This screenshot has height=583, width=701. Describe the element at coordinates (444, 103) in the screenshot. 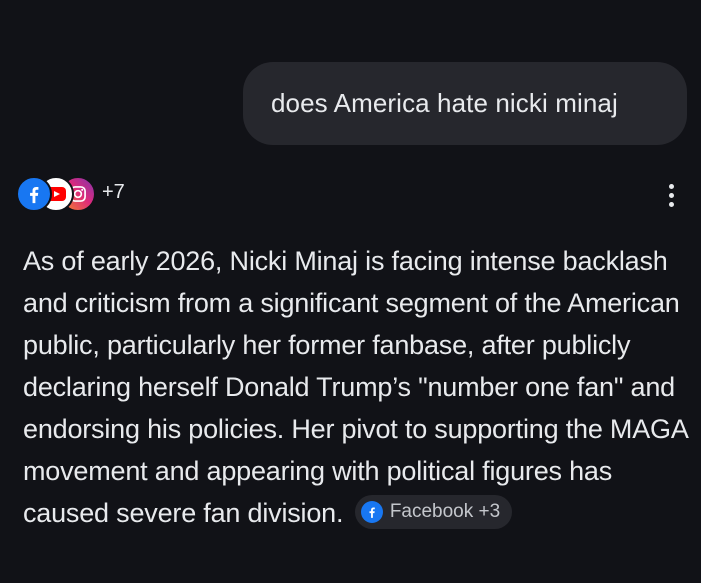

I see `user-message-text: does America hate nicki minaj` at that location.